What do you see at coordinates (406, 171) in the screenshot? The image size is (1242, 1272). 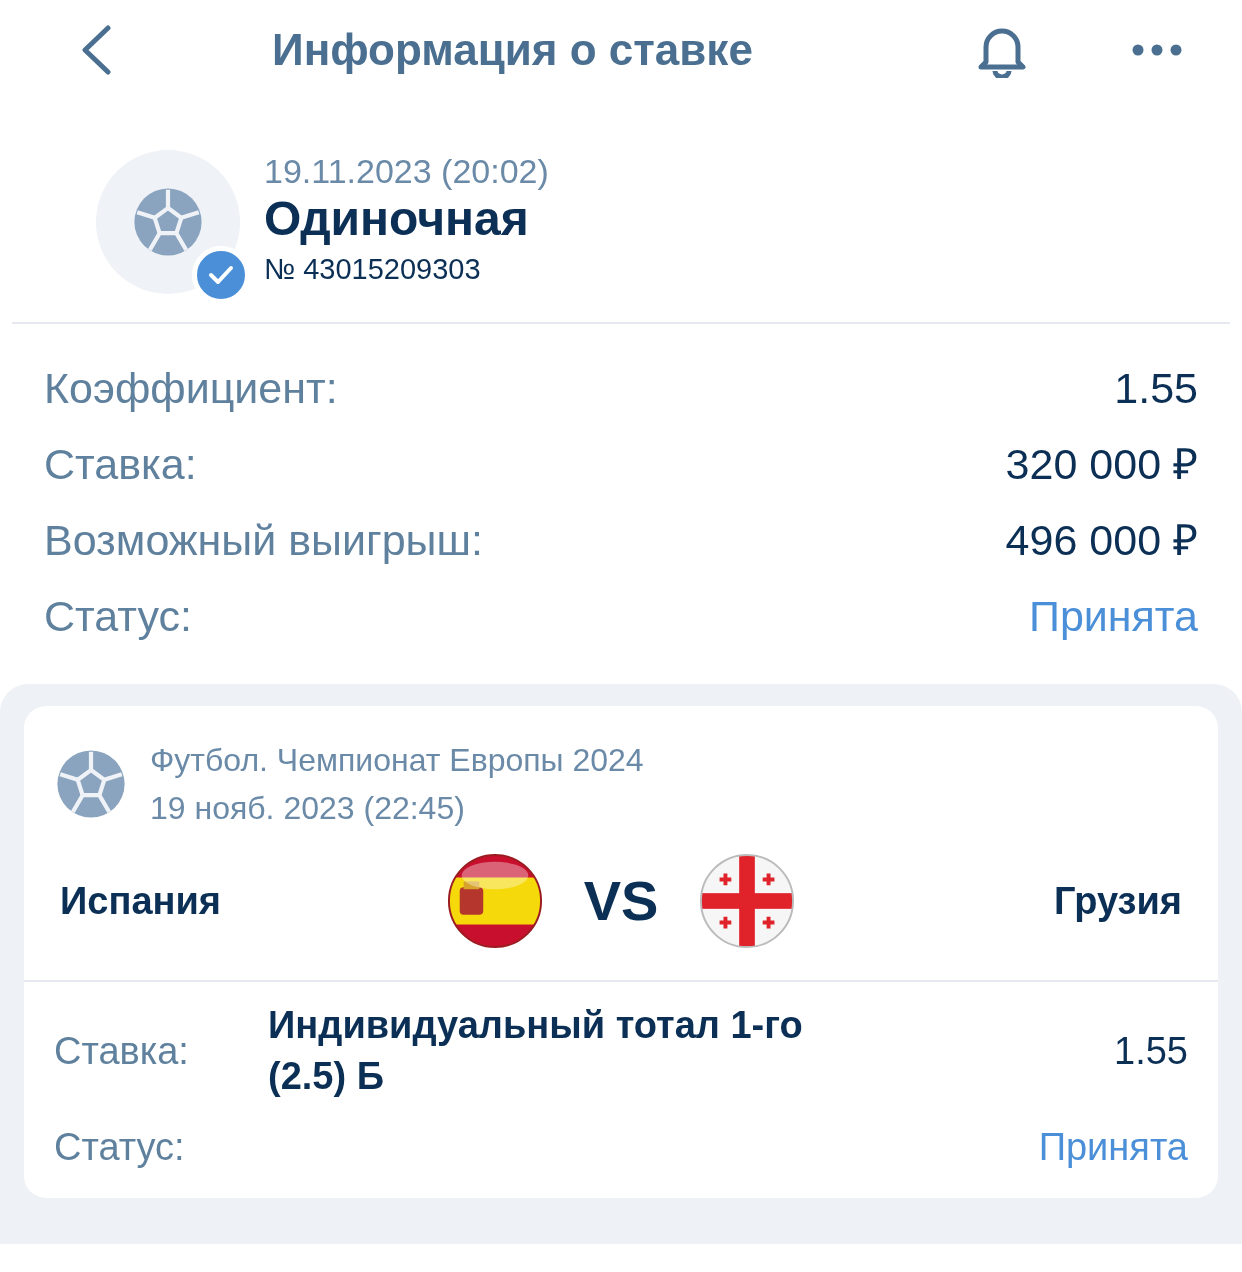 I see `bet-date: 19.11.2023 (20:02)` at bounding box center [406, 171].